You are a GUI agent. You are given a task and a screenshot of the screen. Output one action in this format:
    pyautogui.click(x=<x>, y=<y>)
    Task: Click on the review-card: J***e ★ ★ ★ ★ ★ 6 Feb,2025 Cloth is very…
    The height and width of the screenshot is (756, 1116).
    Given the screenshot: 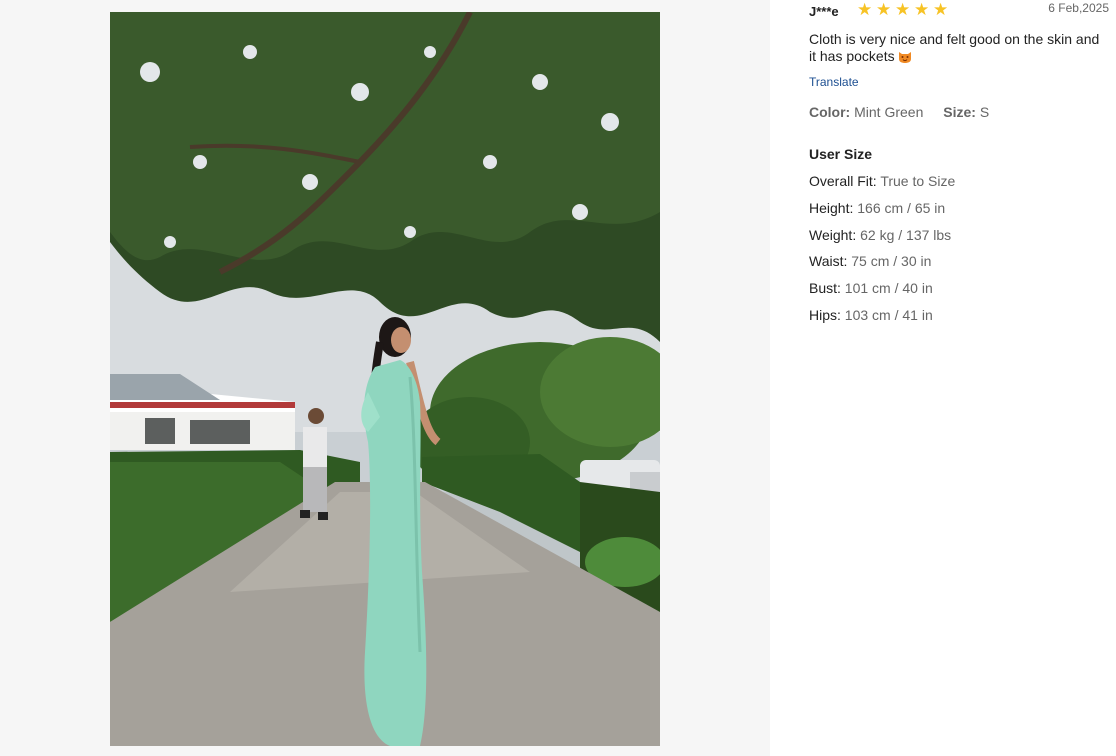 What is the action you would take?
    pyautogui.click(x=959, y=161)
    